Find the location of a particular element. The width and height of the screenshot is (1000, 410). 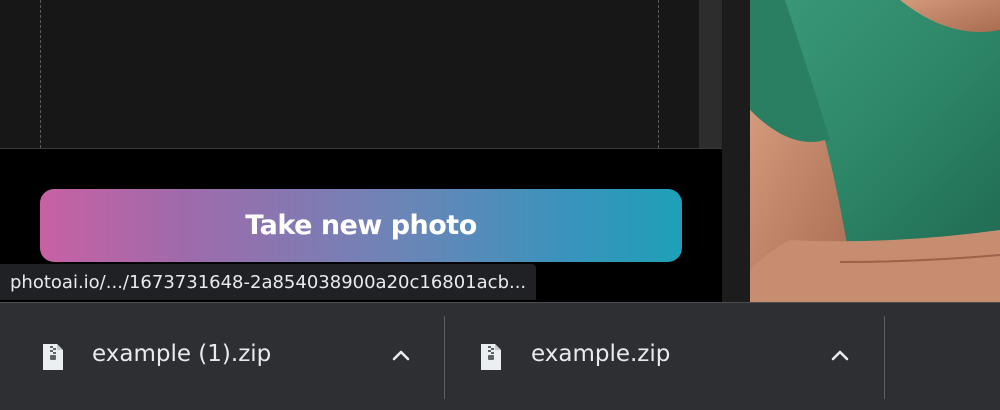

drop-zone-left-border is located at coordinates (40, 74).